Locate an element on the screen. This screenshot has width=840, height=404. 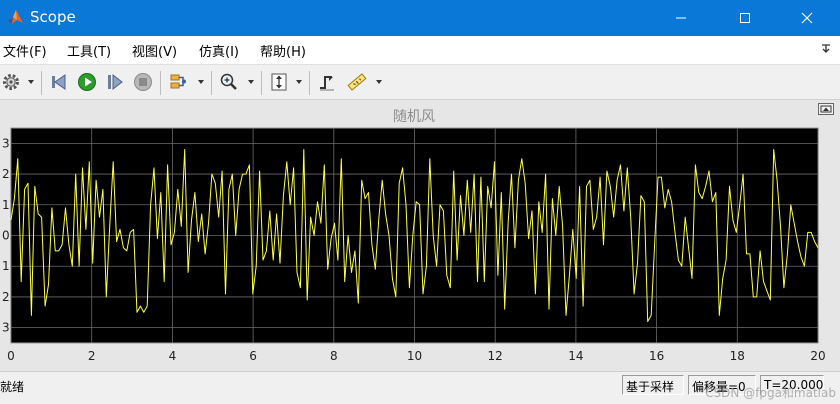
zoom-dropdown-arrow is located at coordinates (251, 82).